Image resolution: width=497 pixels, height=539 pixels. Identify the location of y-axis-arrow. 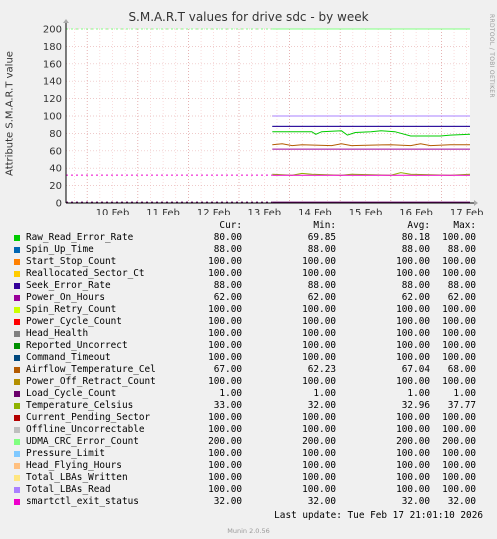
(66, 21).